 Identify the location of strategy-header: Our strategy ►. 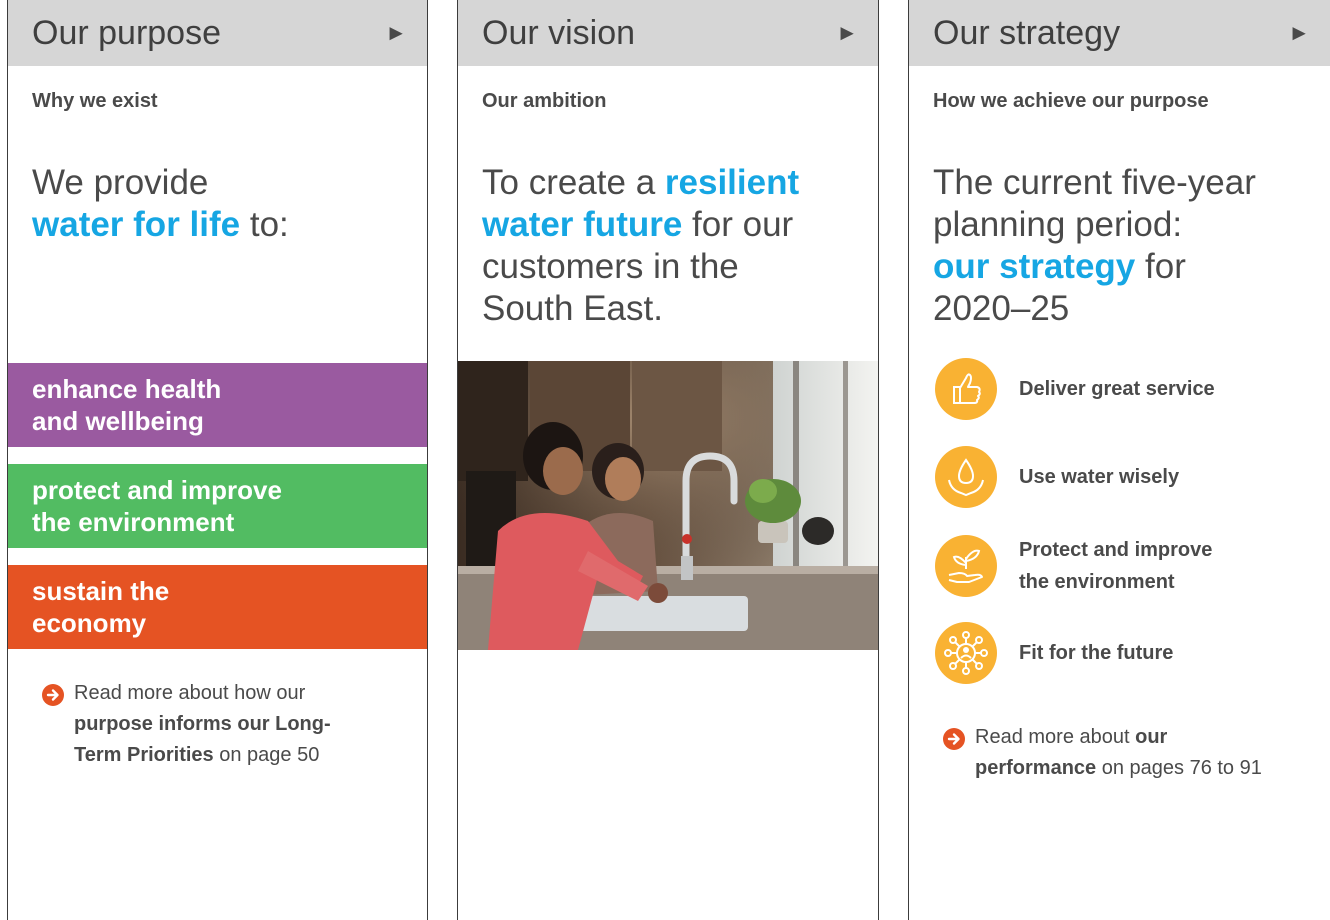
(1119, 33).